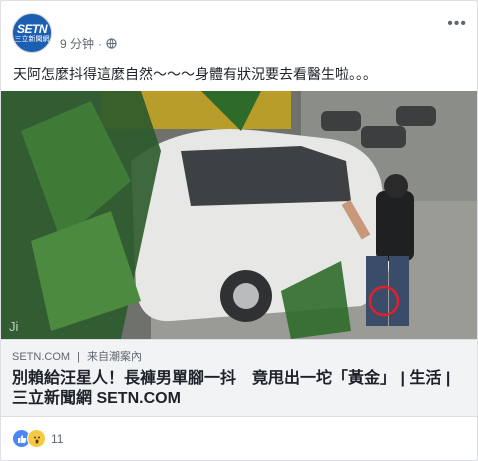 Image resolution: width=478 pixels, height=461 pixels. I want to click on page-avatar: SETN 三立新聞網, so click(32, 33).